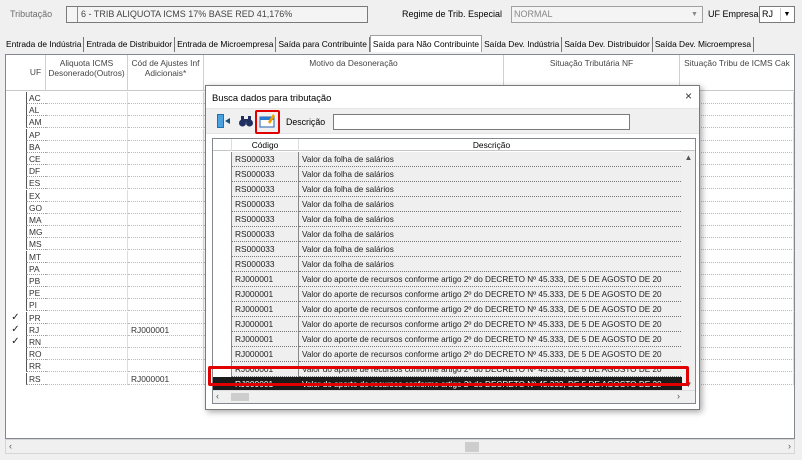 The width and height of the screenshot is (802, 460). I want to click on header-codigo: Código, so click(265, 145).